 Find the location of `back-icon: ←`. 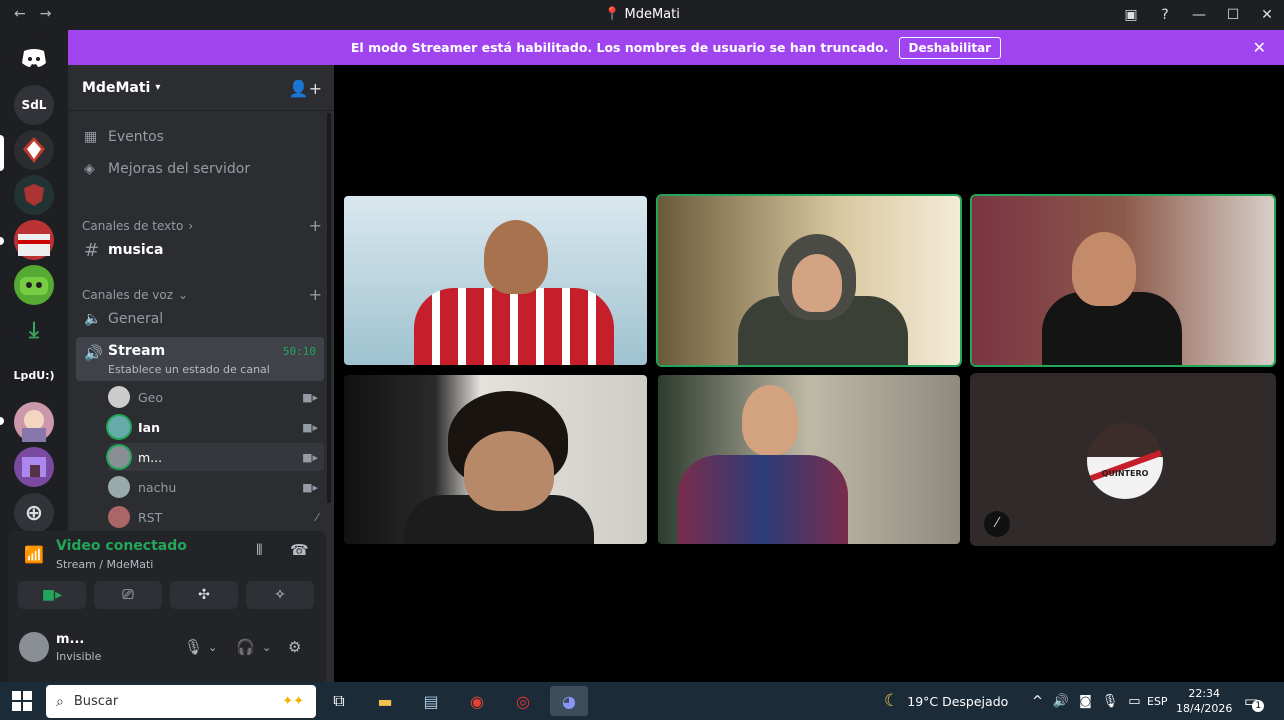

back-icon: ← is located at coordinates (20, 14).